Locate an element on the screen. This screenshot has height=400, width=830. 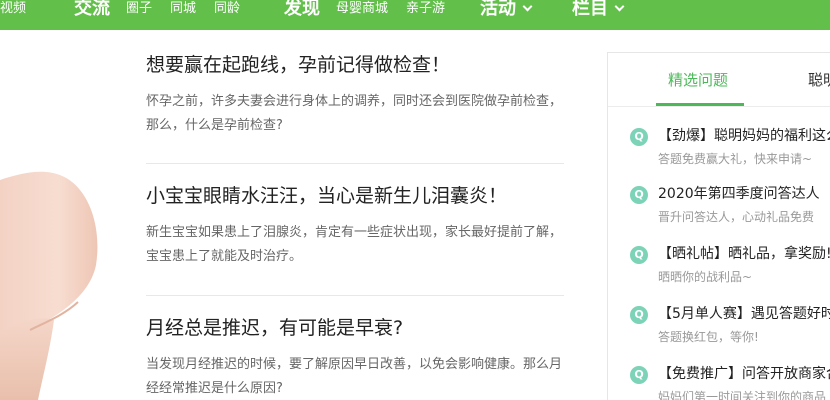
tab-featured-questions: 精选问题 is located at coordinates (698, 79).